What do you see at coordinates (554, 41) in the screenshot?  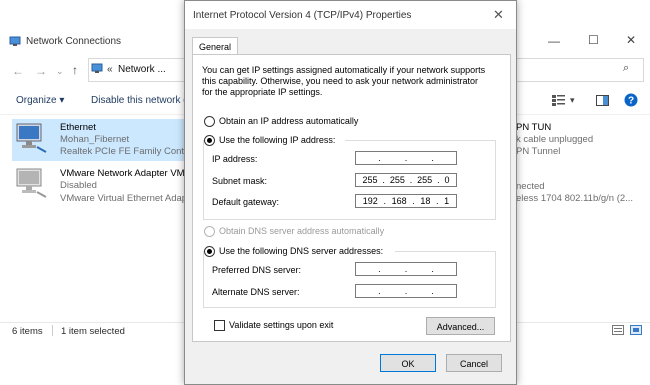 I see `minimize-icon: —` at bounding box center [554, 41].